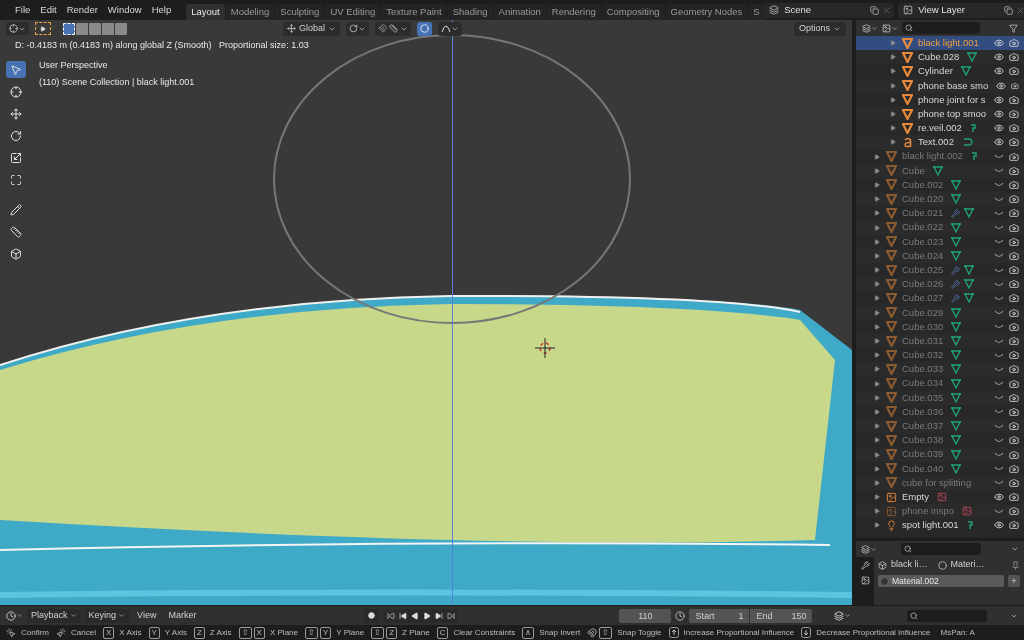 The image size is (1024, 640). Describe the element at coordinates (633, 12) in the screenshot. I see `workspace-tab: Compositing` at that location.